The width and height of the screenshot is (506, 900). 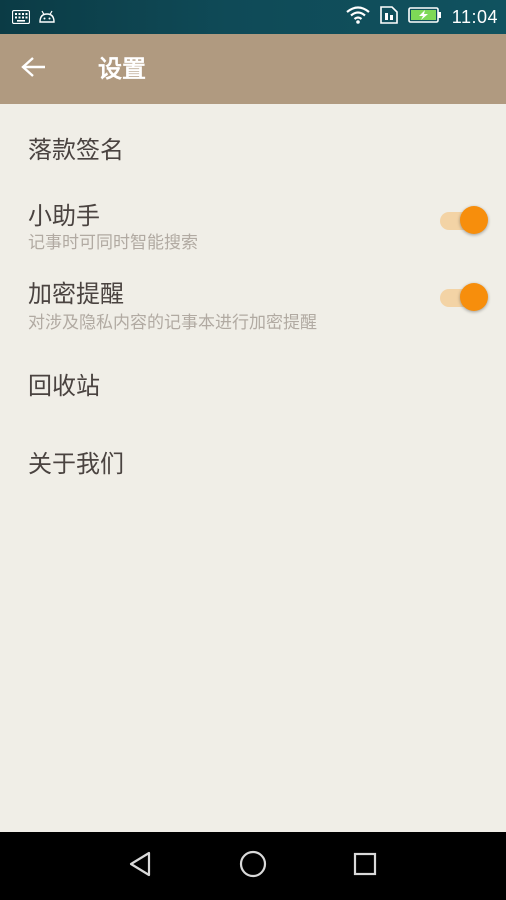 I want to click on nav-home-button, so click(x=253, y=866).